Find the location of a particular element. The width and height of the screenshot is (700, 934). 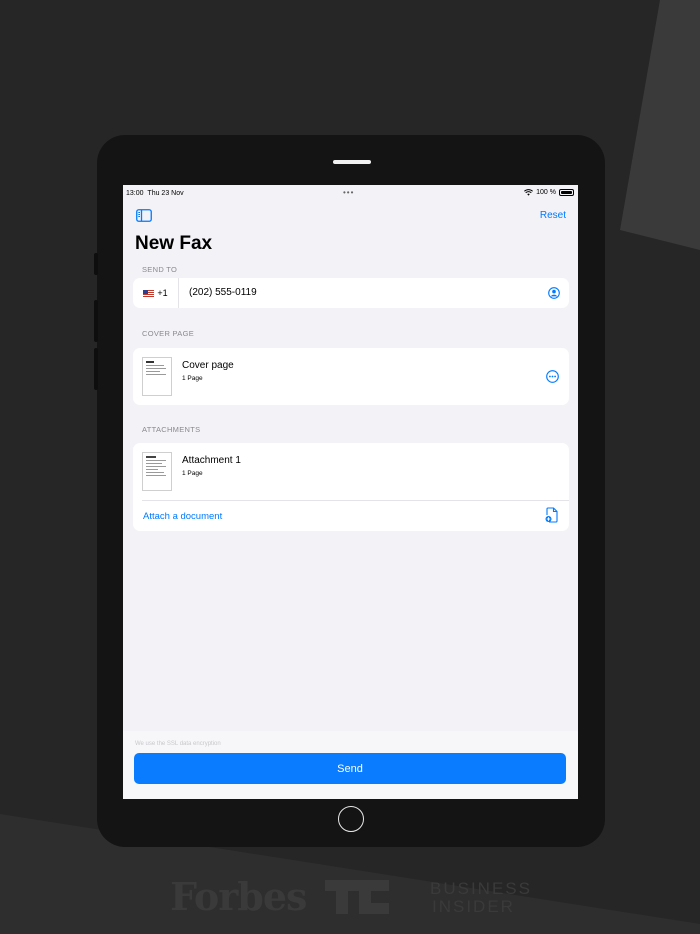

cover-page-section-label: COVER PAGE is located at coordinates (168, 333).